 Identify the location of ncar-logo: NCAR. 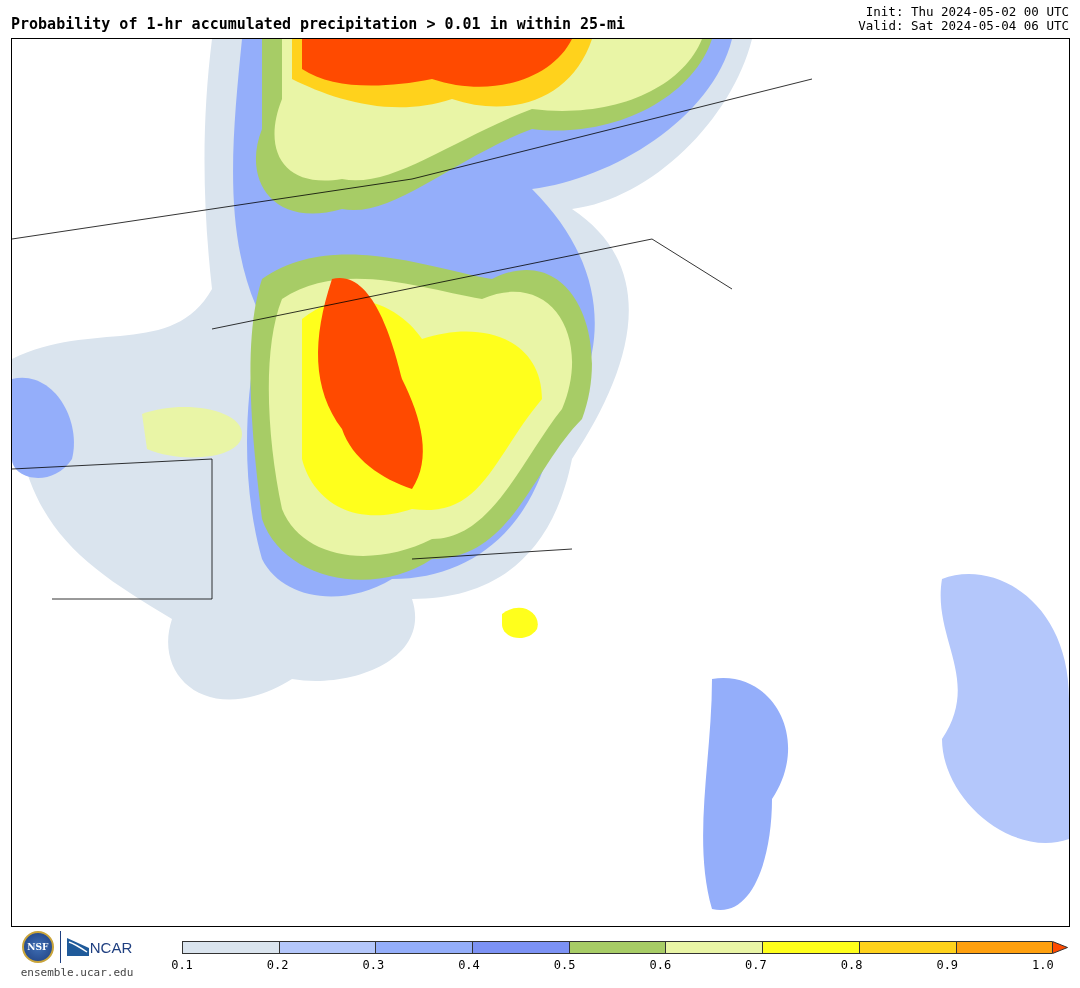
(111, 947).